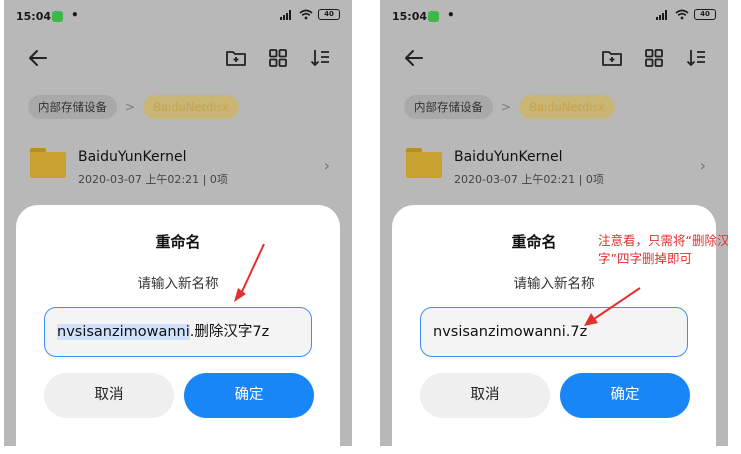 This screenshot has width=741, height=454. I want to click on dialog-title: 重命名, so click(178, 242).